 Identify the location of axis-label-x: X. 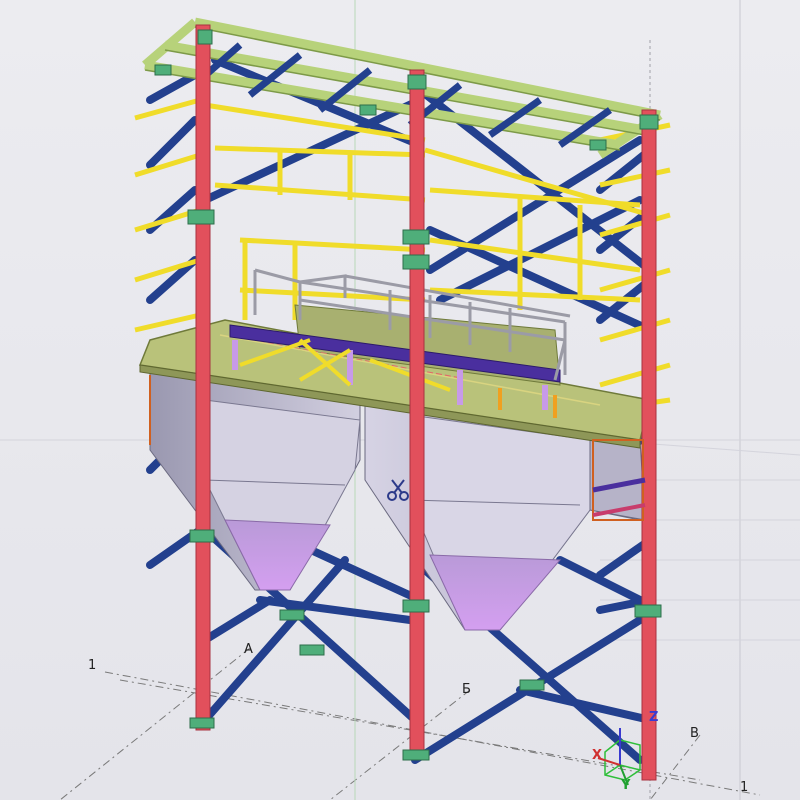
(597, 755).